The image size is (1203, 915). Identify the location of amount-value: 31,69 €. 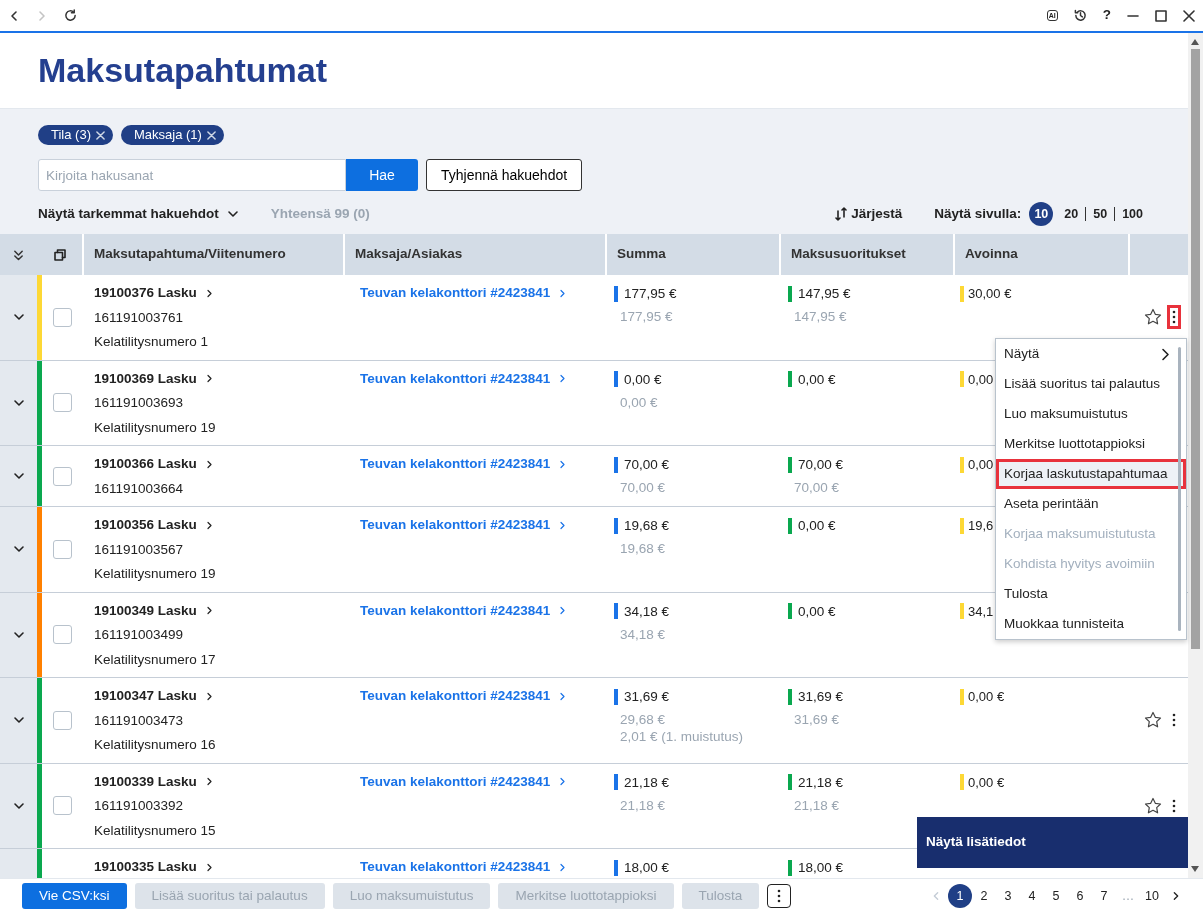
(647, 697).